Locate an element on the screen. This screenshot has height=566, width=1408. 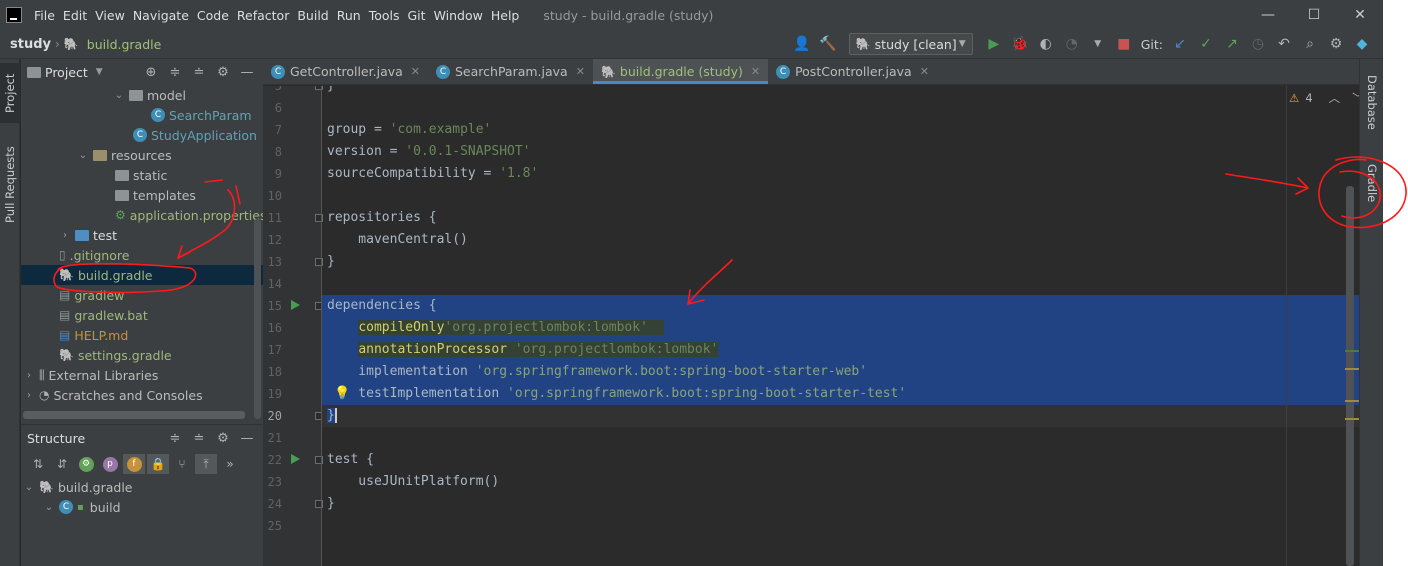
chevron-up-icon: ︿ is located at coordinates (1335, 98).